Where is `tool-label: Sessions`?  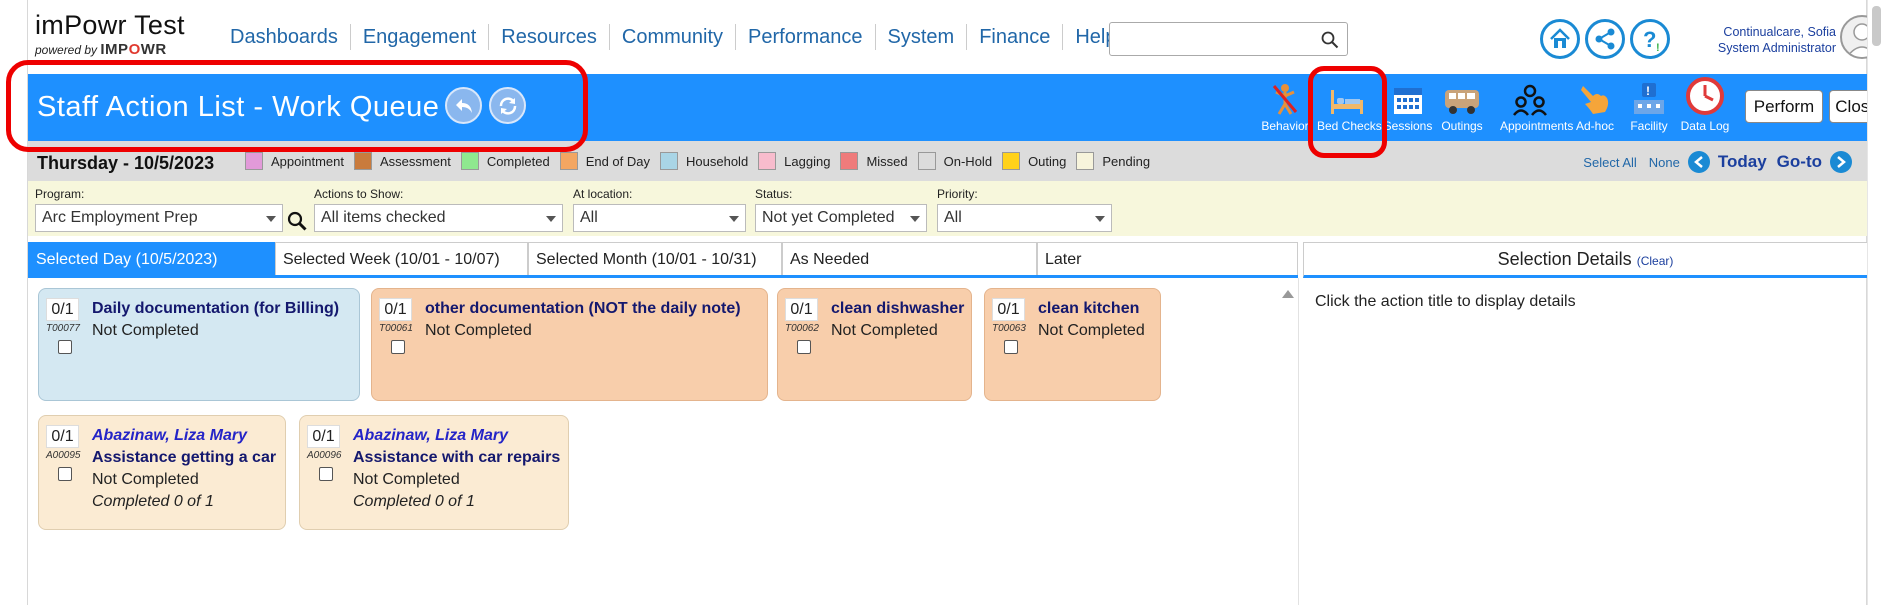
tool-label: Sessions is located at coordinates (1408, 126).